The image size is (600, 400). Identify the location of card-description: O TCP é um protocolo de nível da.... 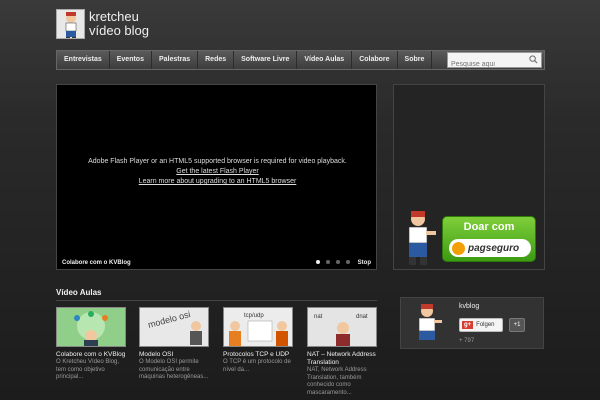
(257, 366).